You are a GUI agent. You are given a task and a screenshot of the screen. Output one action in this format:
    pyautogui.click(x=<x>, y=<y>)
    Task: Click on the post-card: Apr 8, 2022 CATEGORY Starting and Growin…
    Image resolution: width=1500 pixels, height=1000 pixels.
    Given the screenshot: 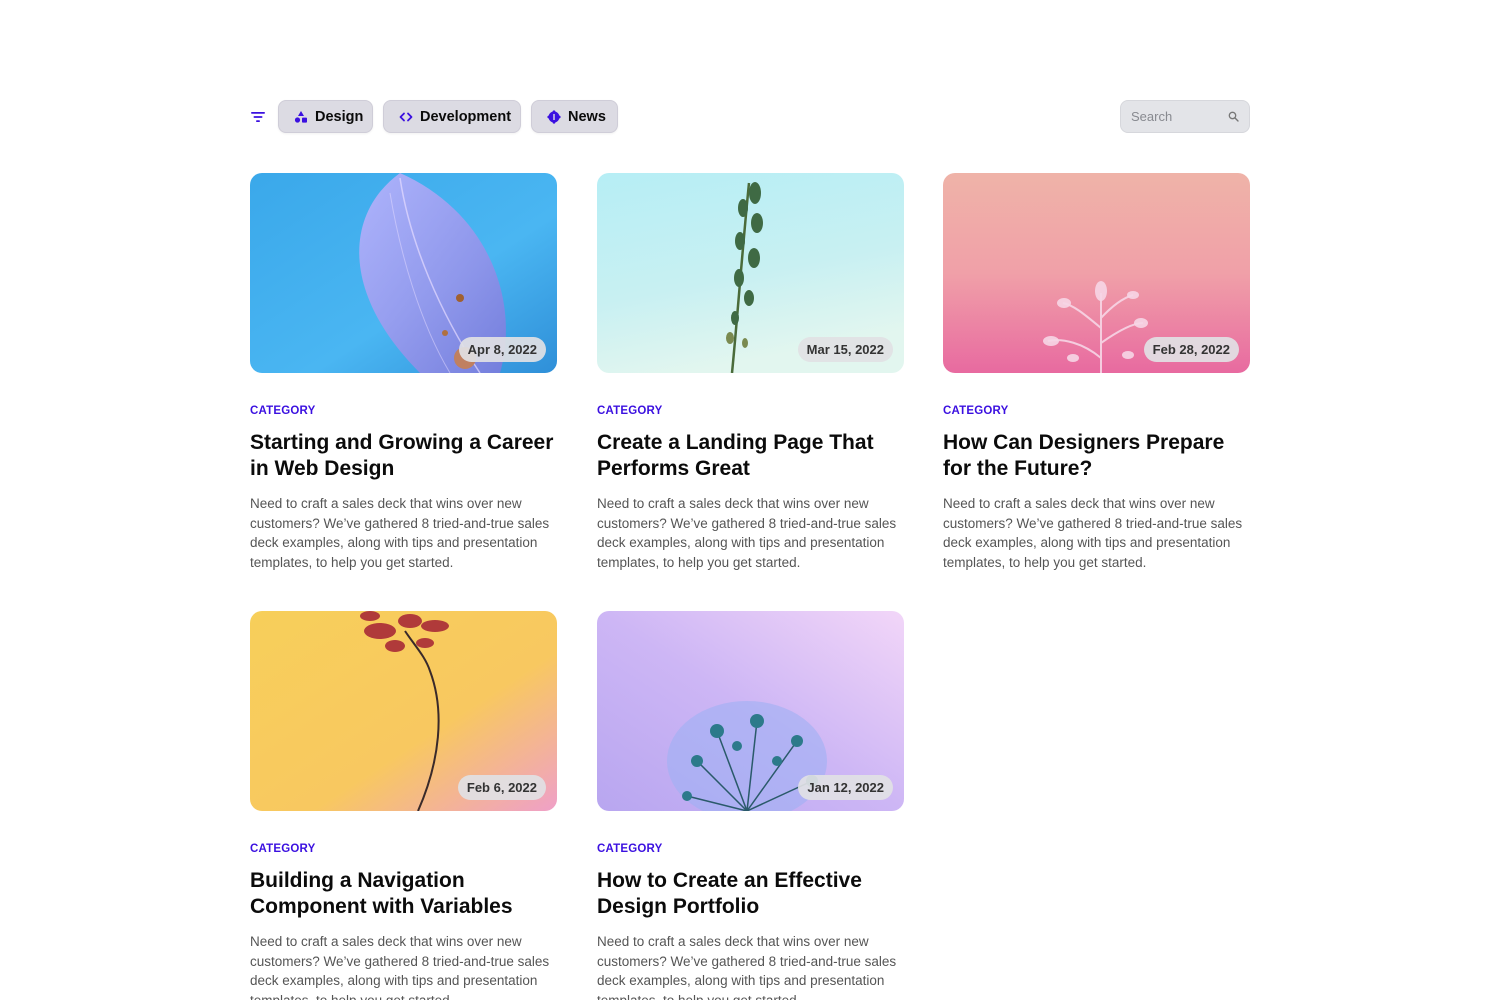 What is the action you would take?
    pyautogui.click(x=403, y=371)
    